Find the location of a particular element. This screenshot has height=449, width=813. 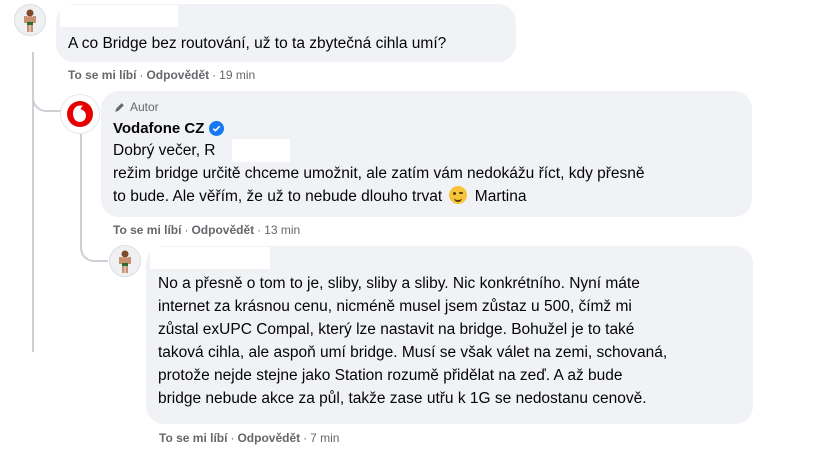

timestamp: 13 min is located at coordinates (282, 230).